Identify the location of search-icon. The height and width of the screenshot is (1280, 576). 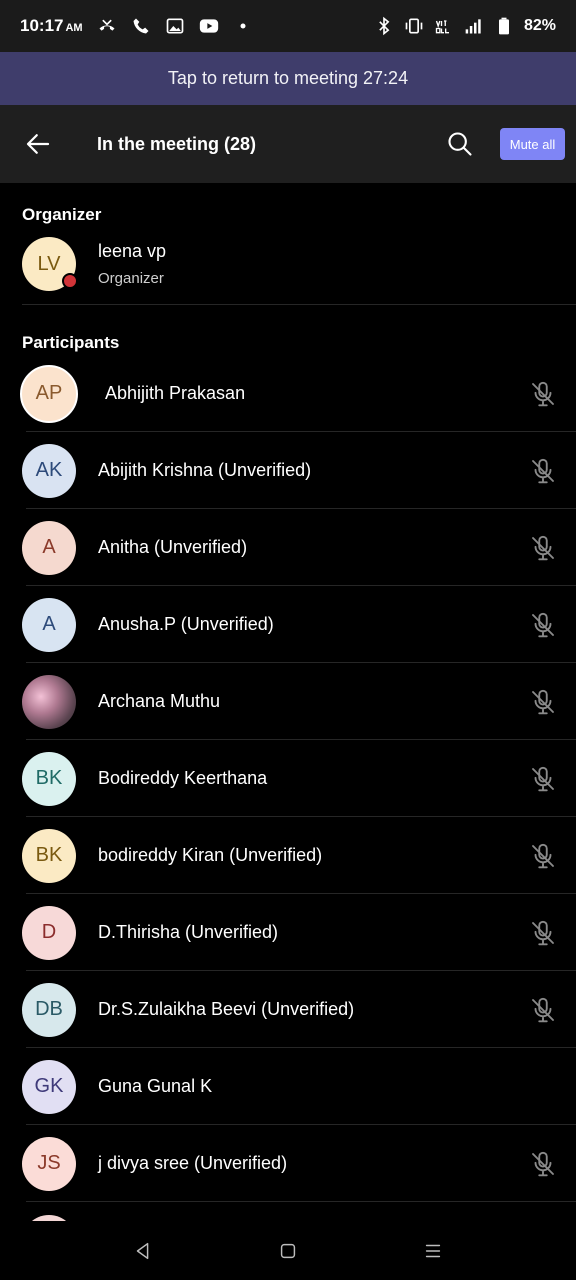
(460, 144).